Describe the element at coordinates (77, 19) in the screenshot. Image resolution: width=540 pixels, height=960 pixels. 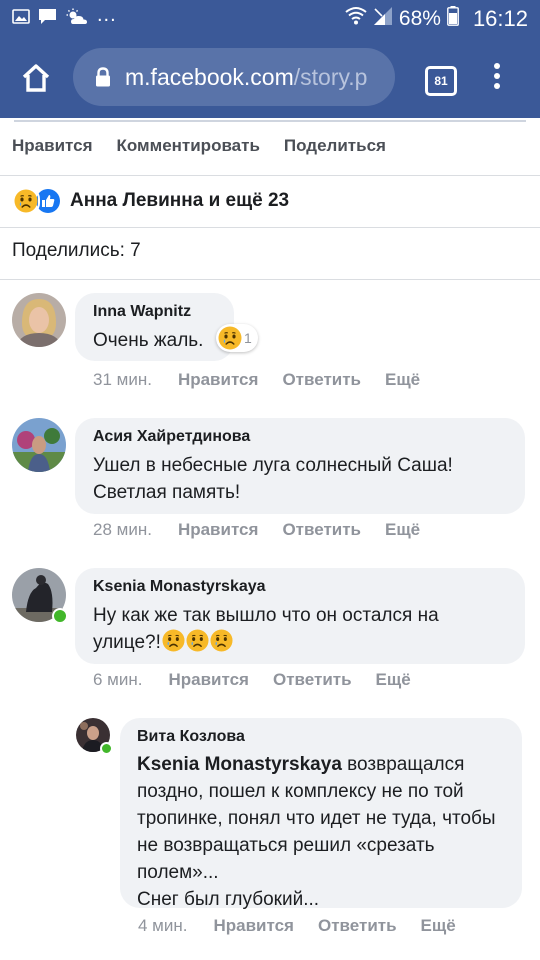
I see `weather-icon` at that location.